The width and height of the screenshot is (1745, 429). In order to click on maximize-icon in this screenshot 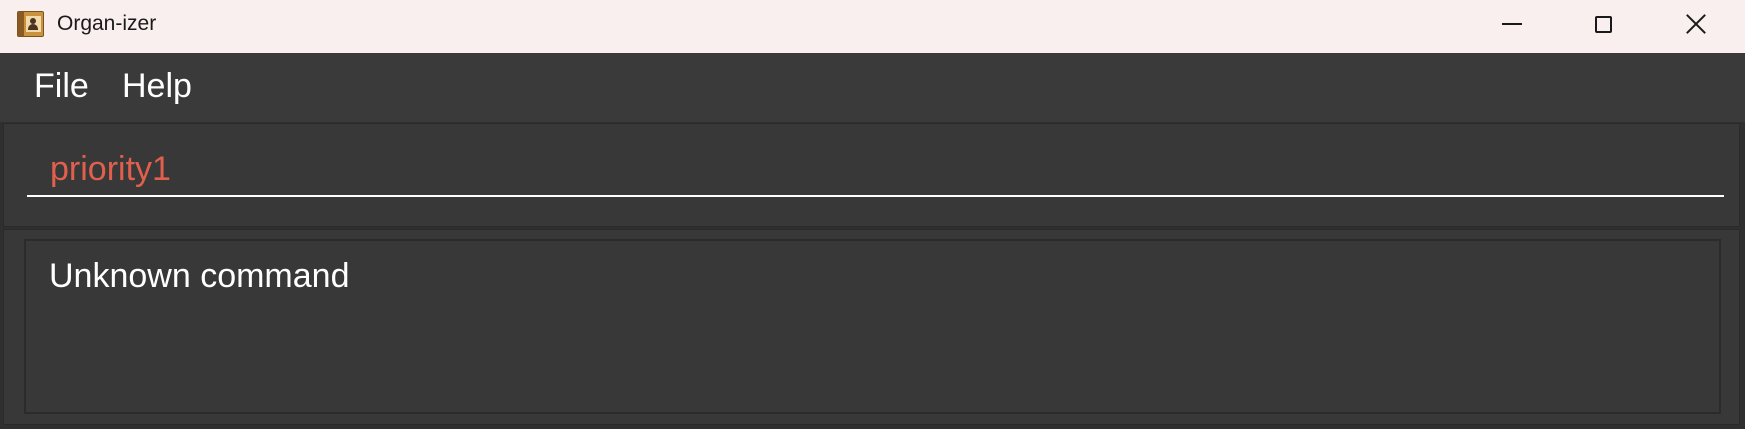, I will do `click(1603, 24)`.